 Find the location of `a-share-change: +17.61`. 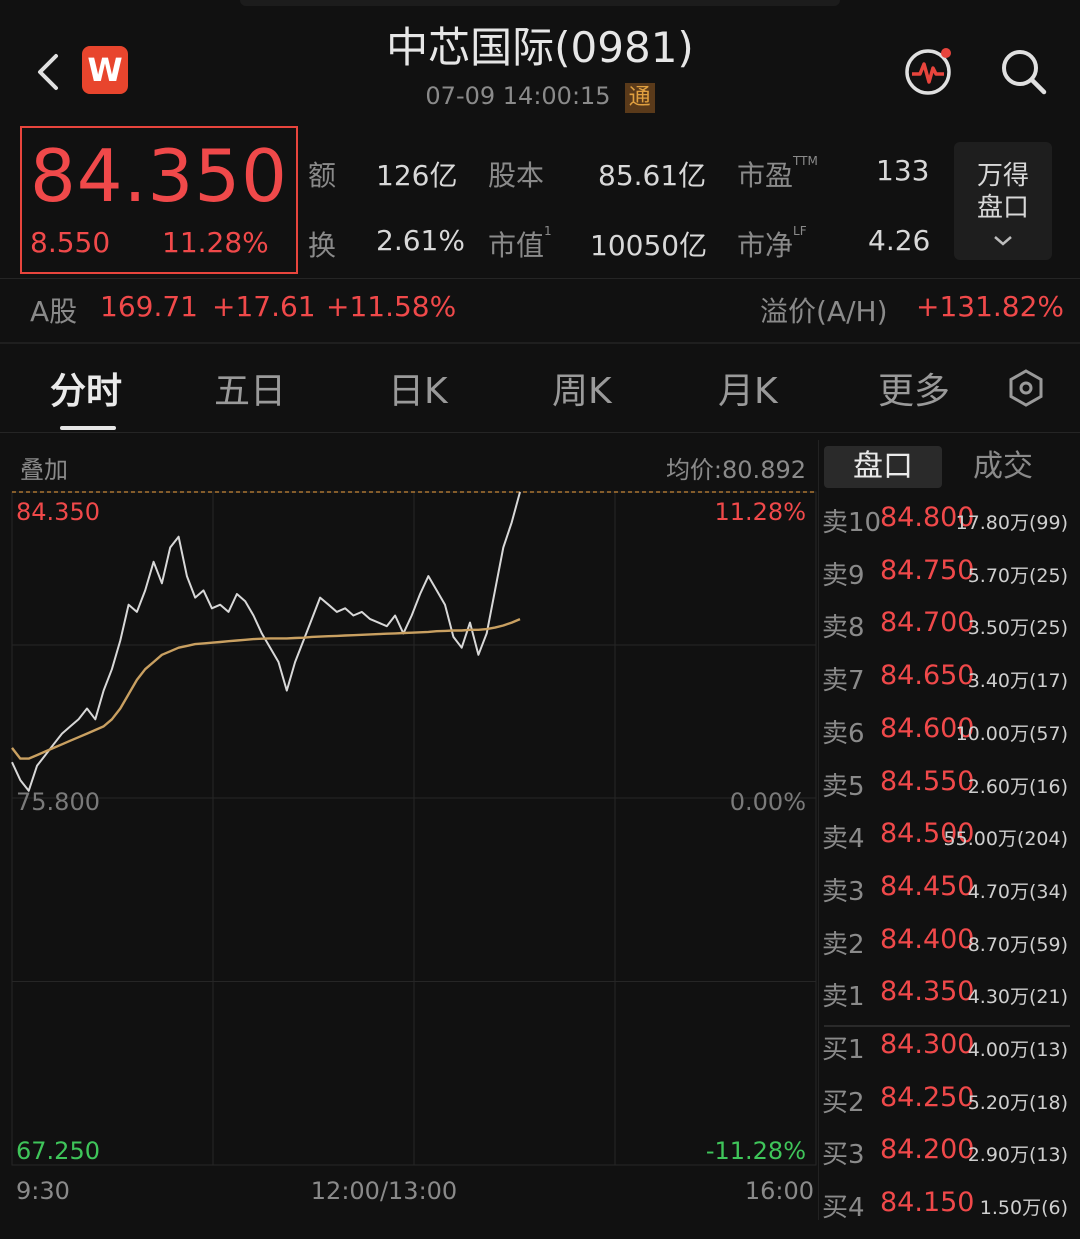

a-share-change: +17.61 is located at coordinates (264, 306).